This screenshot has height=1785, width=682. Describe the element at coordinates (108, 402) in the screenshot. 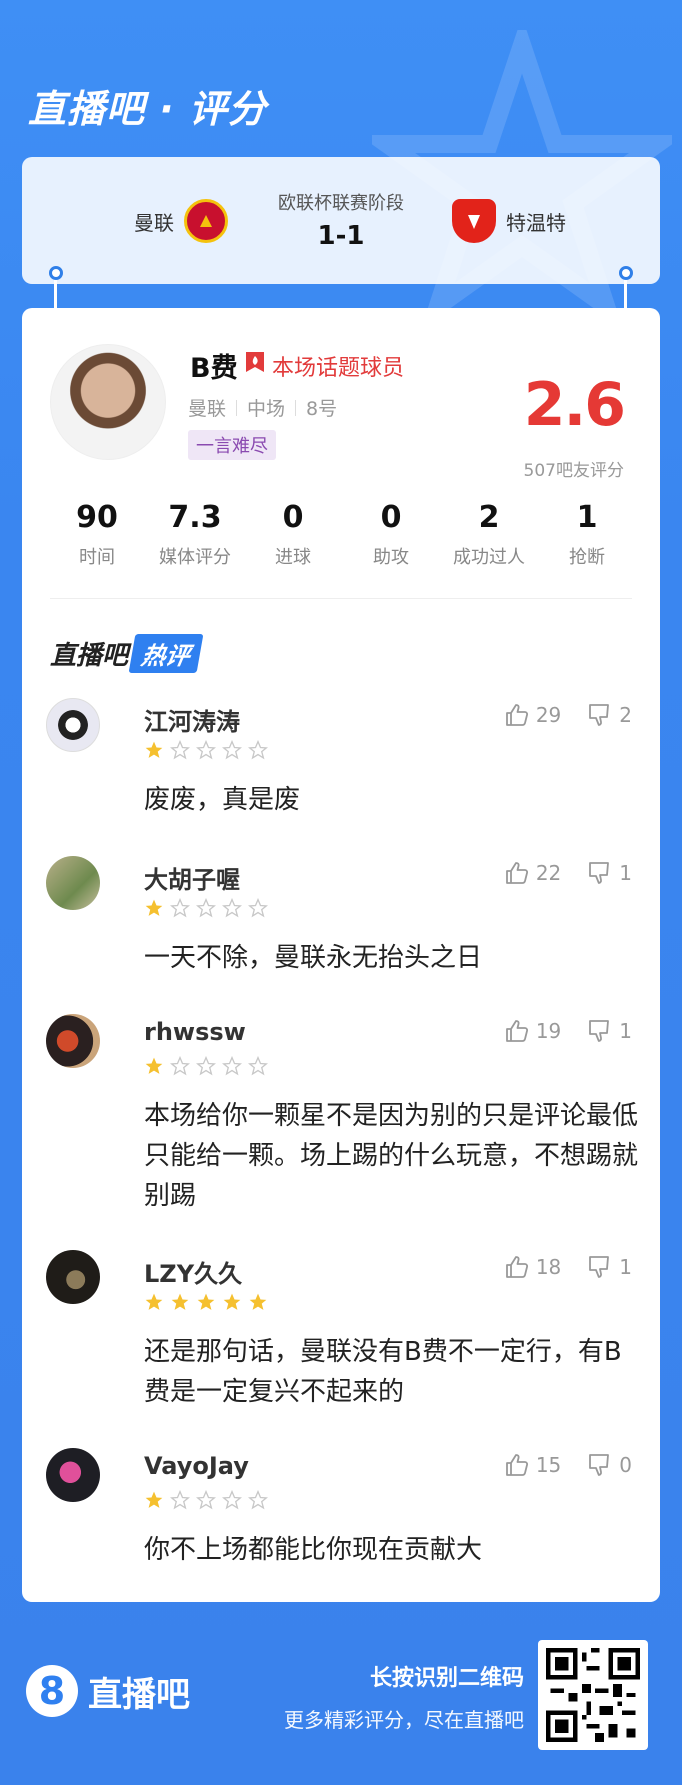

I see `player-avatar` at that location.